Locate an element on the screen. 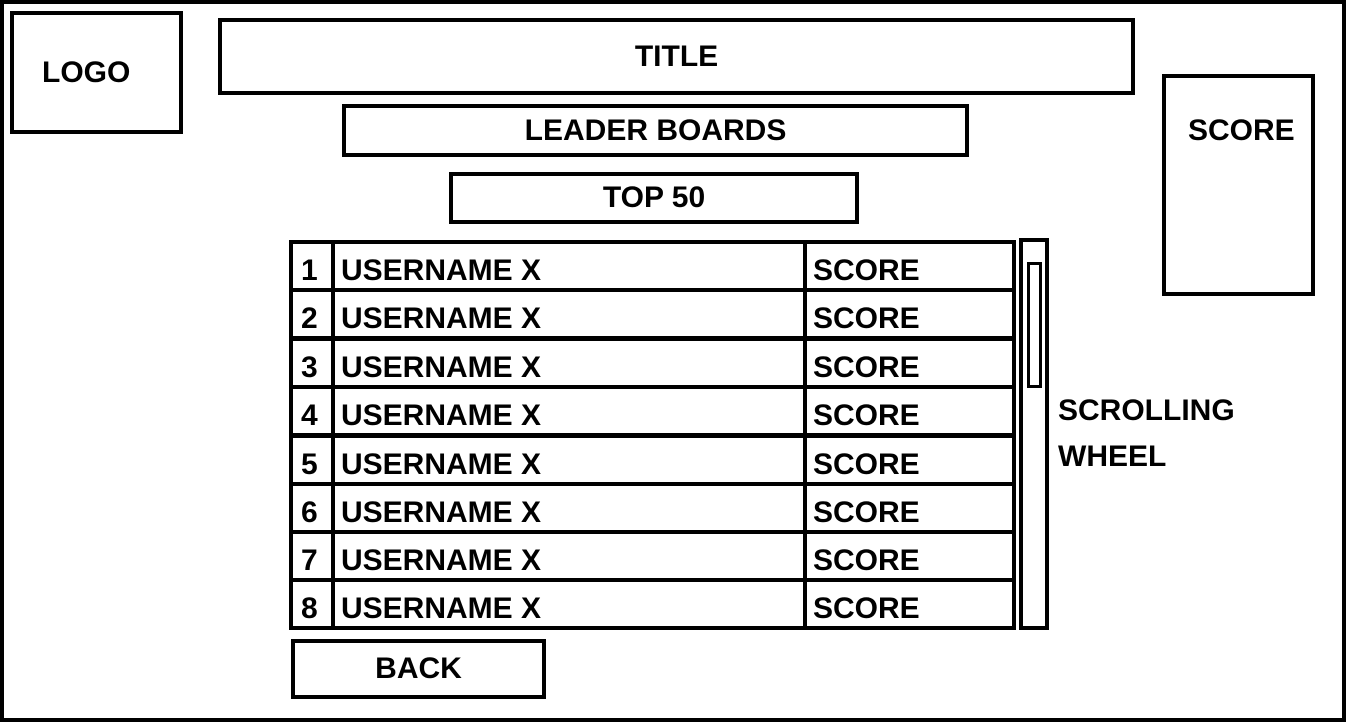  rank-cell: 7 is located at coordinates (312, 556).